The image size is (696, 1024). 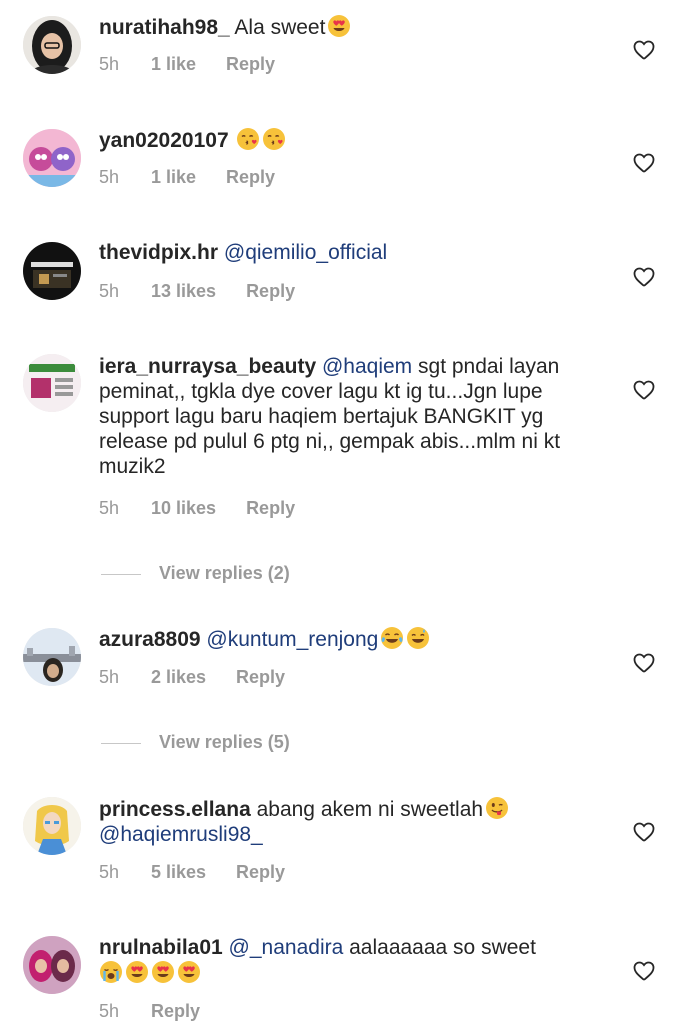 What do you see at coordinates (149, 1011) in the screenshot?
I see `comment-meta: 5h Reply` at bounding box center [149, 1011].